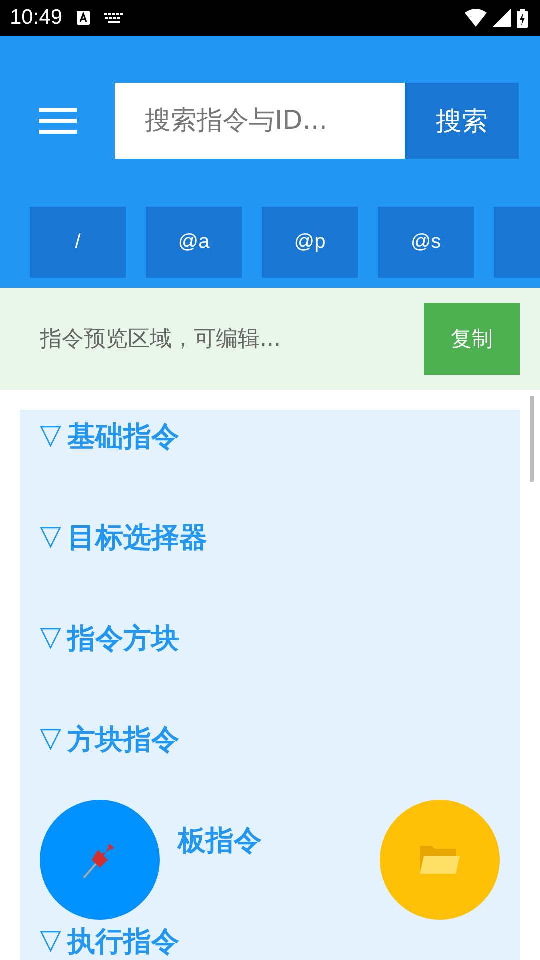  Describe the element at coordinates (194, 242) in the screenshot. I see `selector-chip: @a` at that location.